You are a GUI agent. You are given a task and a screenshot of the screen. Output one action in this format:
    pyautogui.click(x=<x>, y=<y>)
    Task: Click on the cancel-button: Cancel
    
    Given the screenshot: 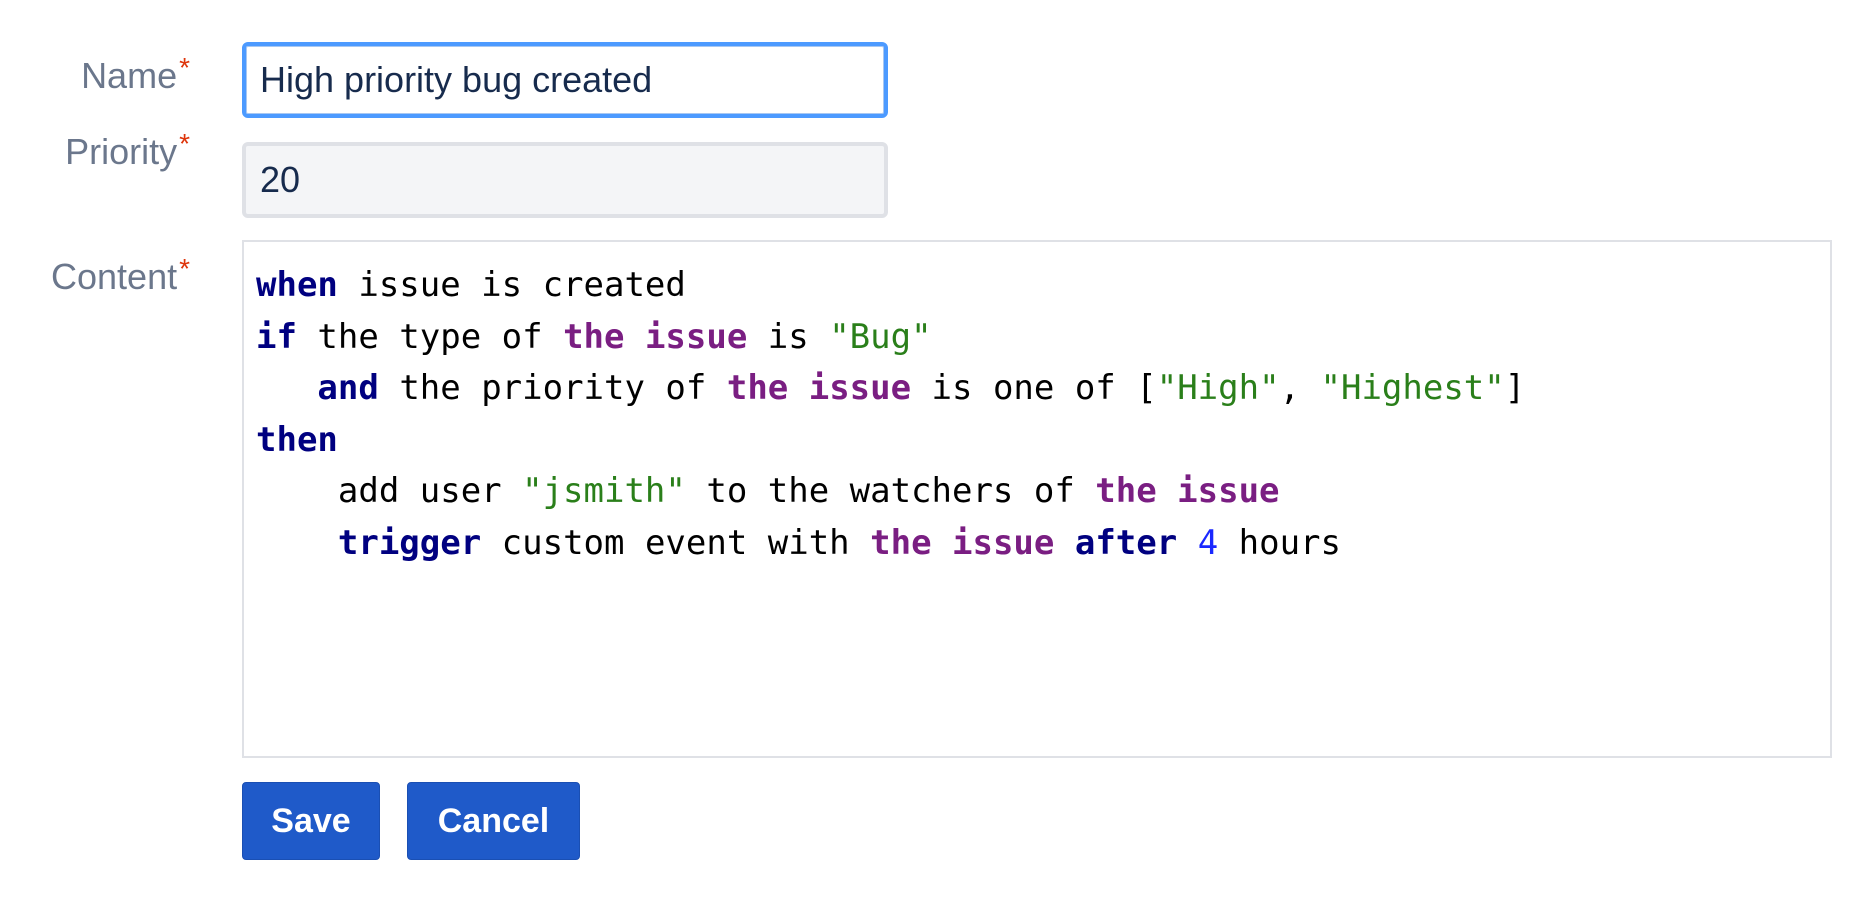 What is the action you would take?
    pyautogui.click(x=493, y=821)
    